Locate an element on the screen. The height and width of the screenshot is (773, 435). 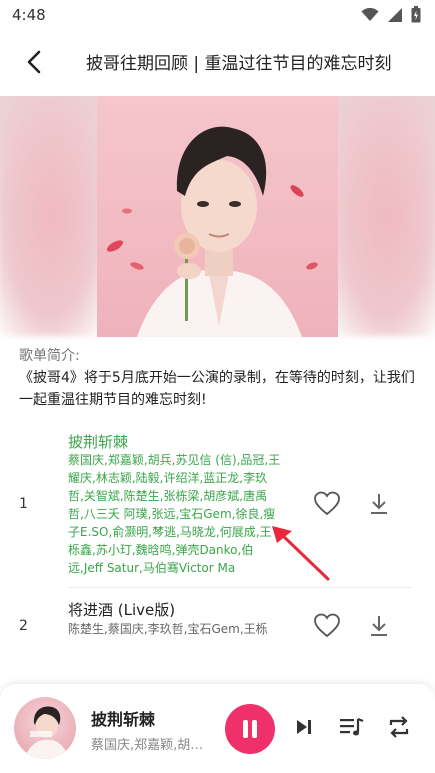
header: 披哥往期回顾 | 重温过往节目的难忘时刻 is located at coordinates (217, 63).